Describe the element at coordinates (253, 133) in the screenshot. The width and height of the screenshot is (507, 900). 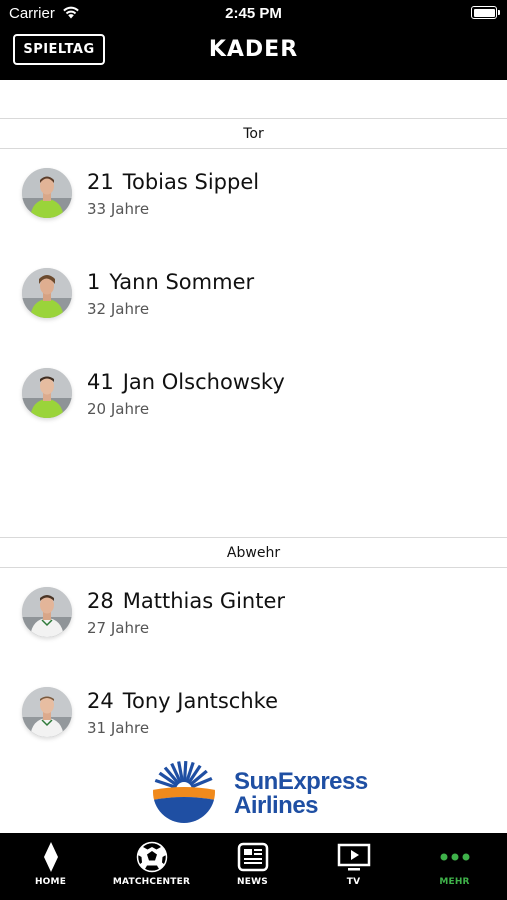
I see `section-header-tor: Tor` at that location.